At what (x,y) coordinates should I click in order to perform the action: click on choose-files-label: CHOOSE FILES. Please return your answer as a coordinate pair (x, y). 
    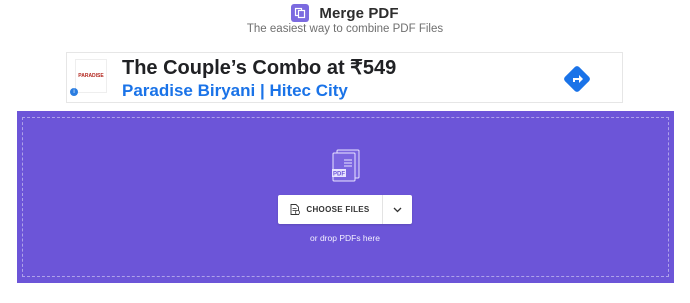
    Looking at the image, I should click on (338, 209).